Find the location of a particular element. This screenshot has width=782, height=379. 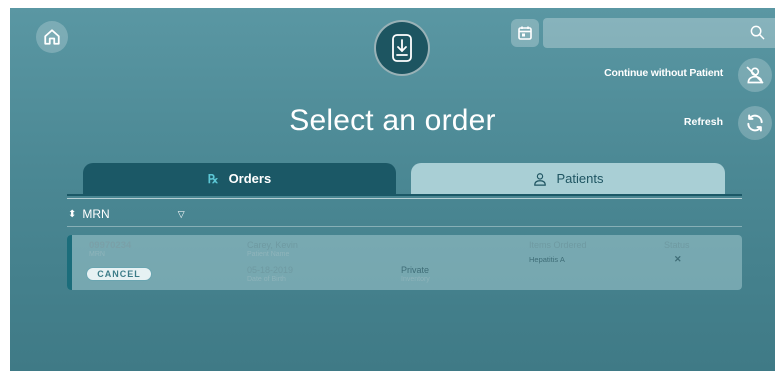

continue-without-patient-label: Continue without Patient is located at coordinates (663, 73).